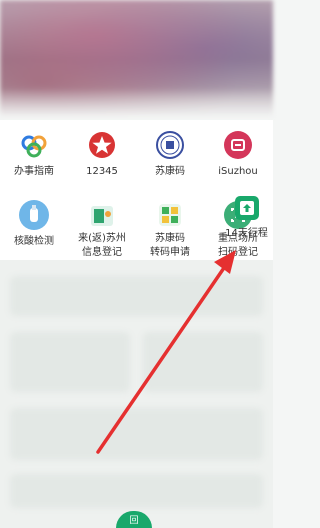 This screenshot has height=528, width=320. I want to click on service-nucleic-test: 核酸检测, so click(34, 225).